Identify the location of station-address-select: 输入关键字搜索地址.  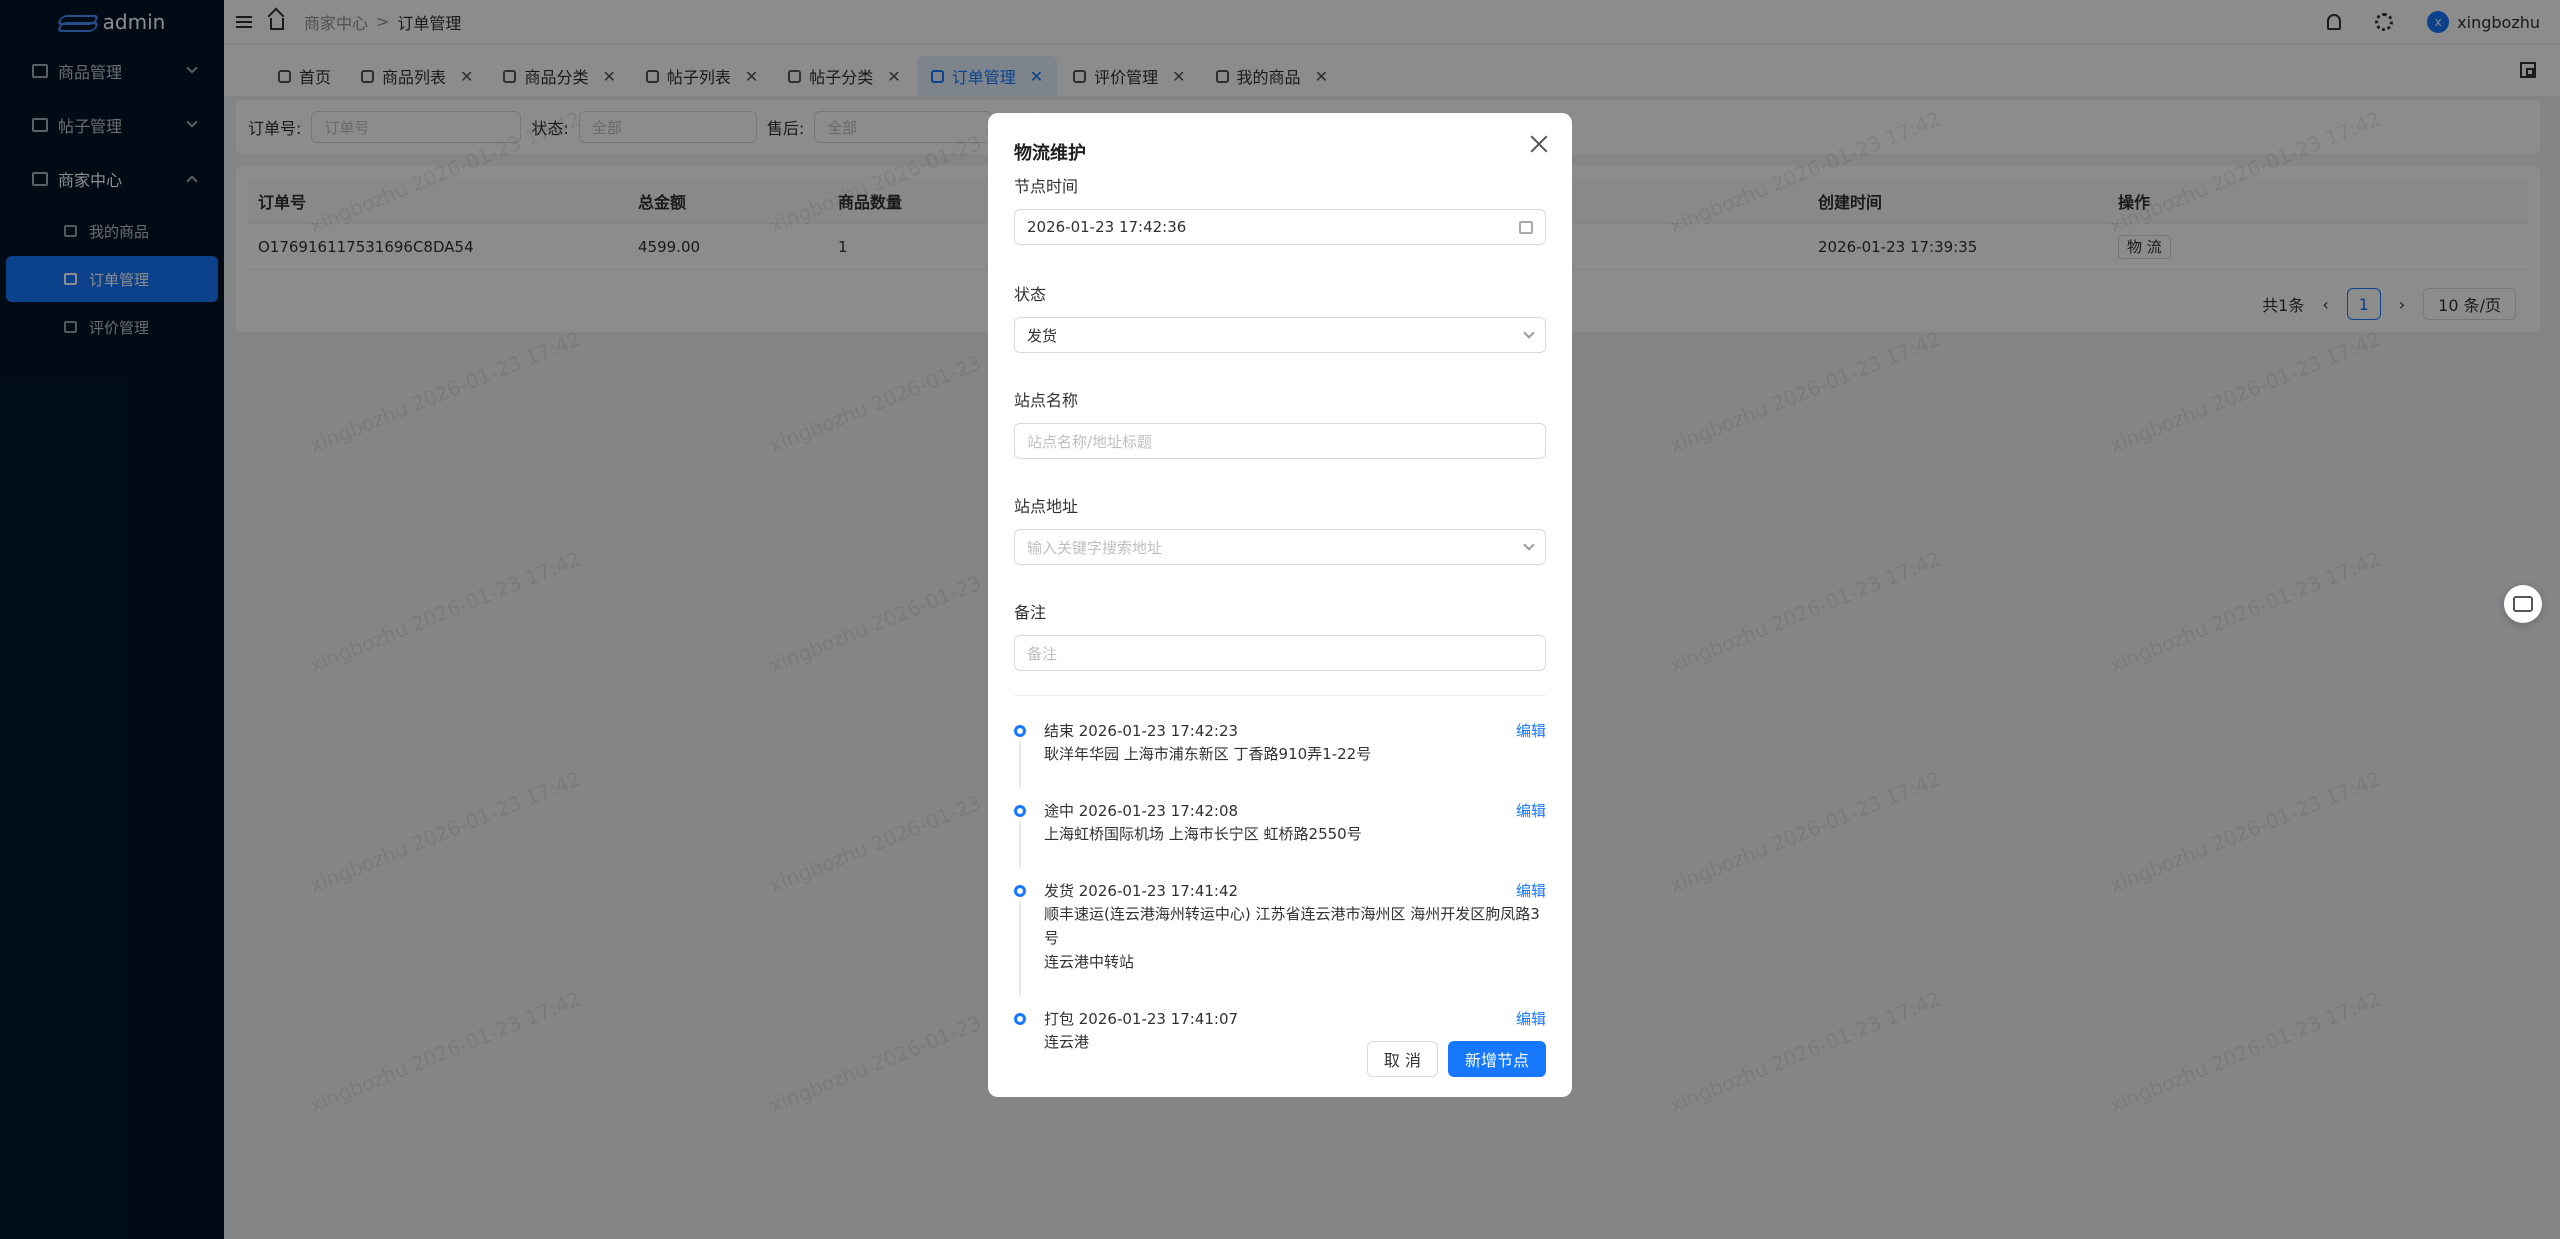
(1280, 547).